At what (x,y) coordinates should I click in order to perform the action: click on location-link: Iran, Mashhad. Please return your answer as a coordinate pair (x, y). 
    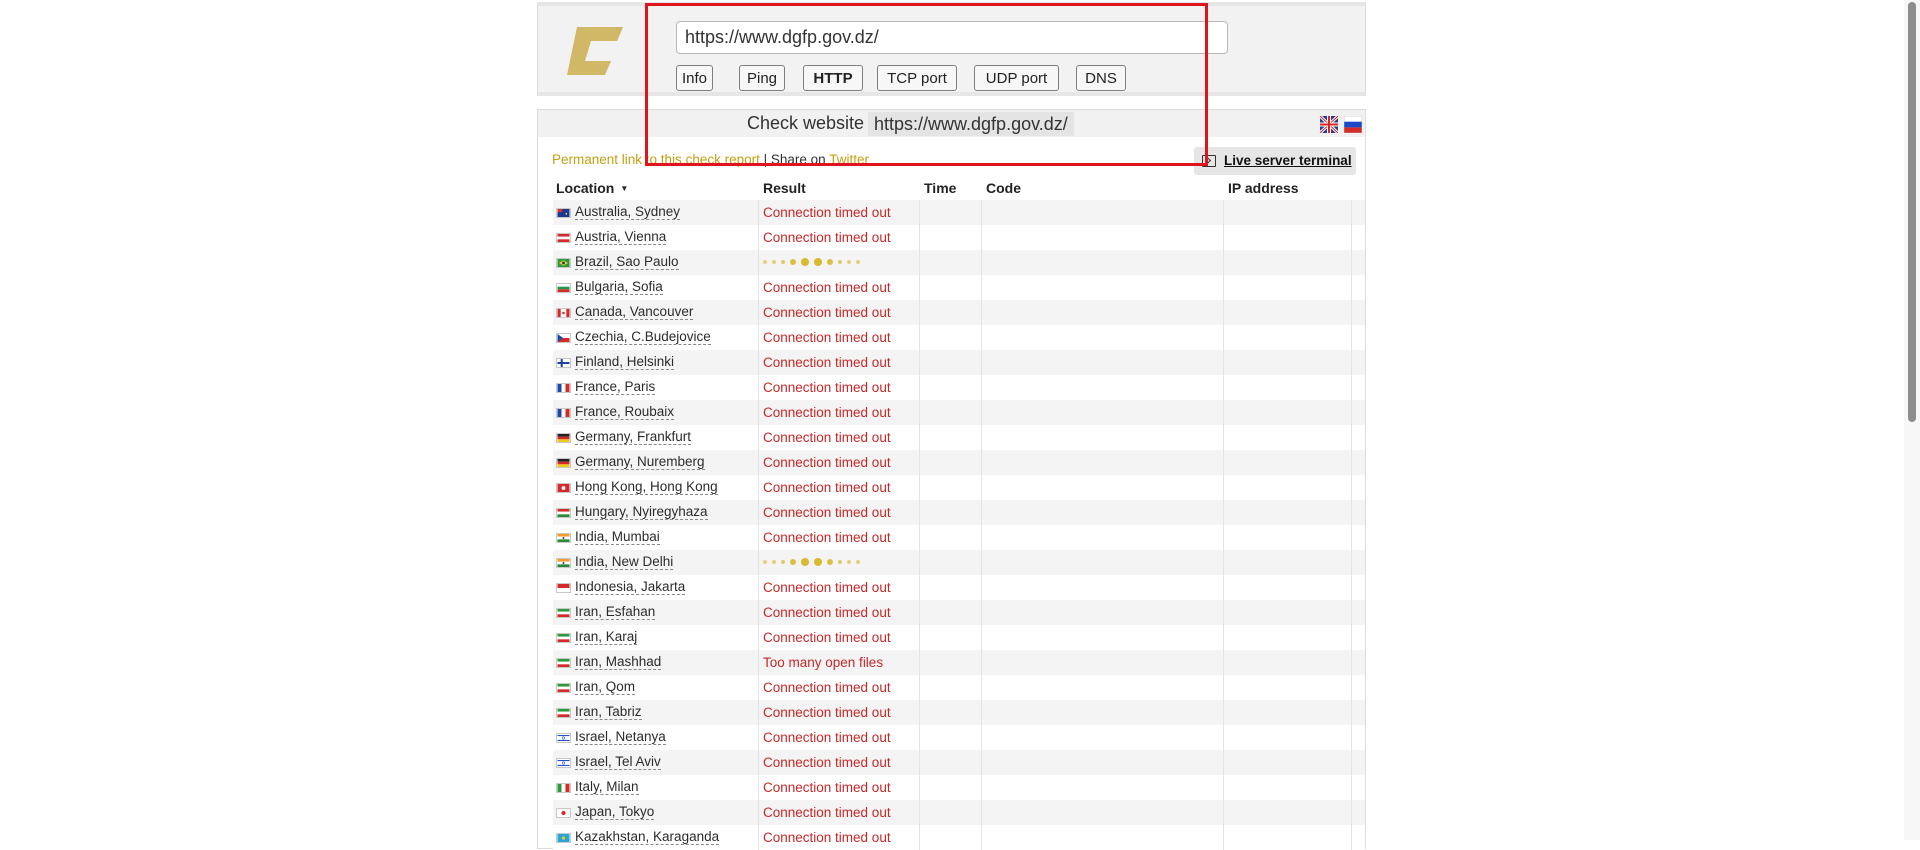
    Looking at the image, I should click on (618, 662).